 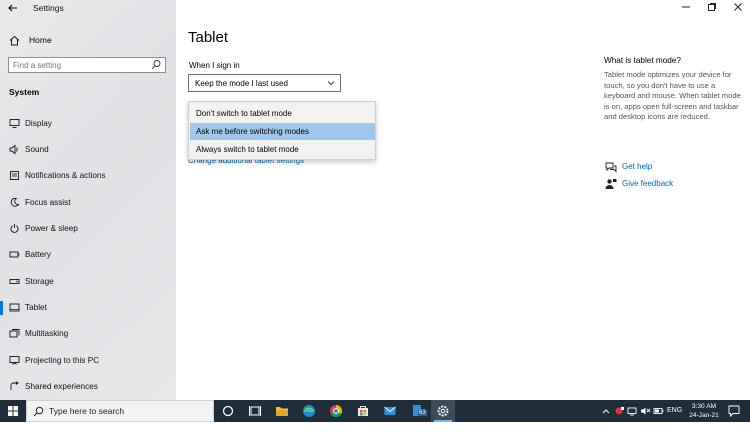 What do you see at coordinates (14, 360) in the screenshot?
I see `projecting-icon` at bounding box center [14, 360].